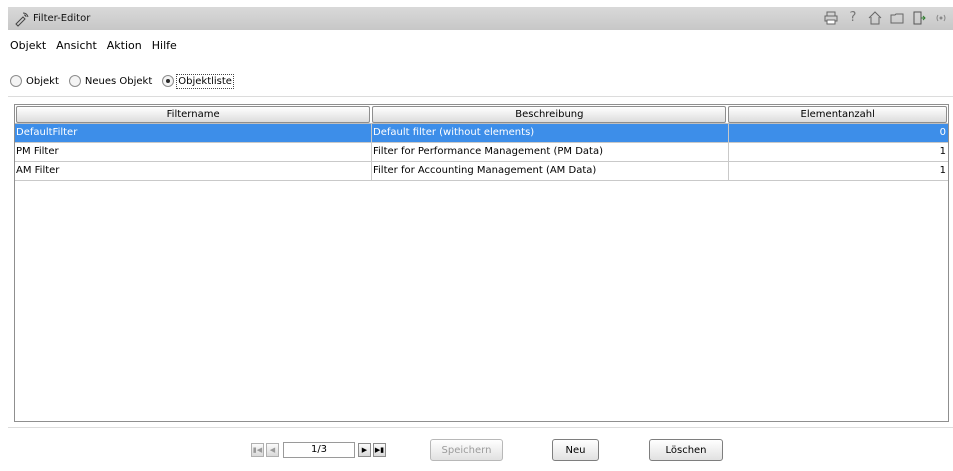 The image size is (953, 471). I want to click on cell-elementanzahl: 0, so click(942, 132).